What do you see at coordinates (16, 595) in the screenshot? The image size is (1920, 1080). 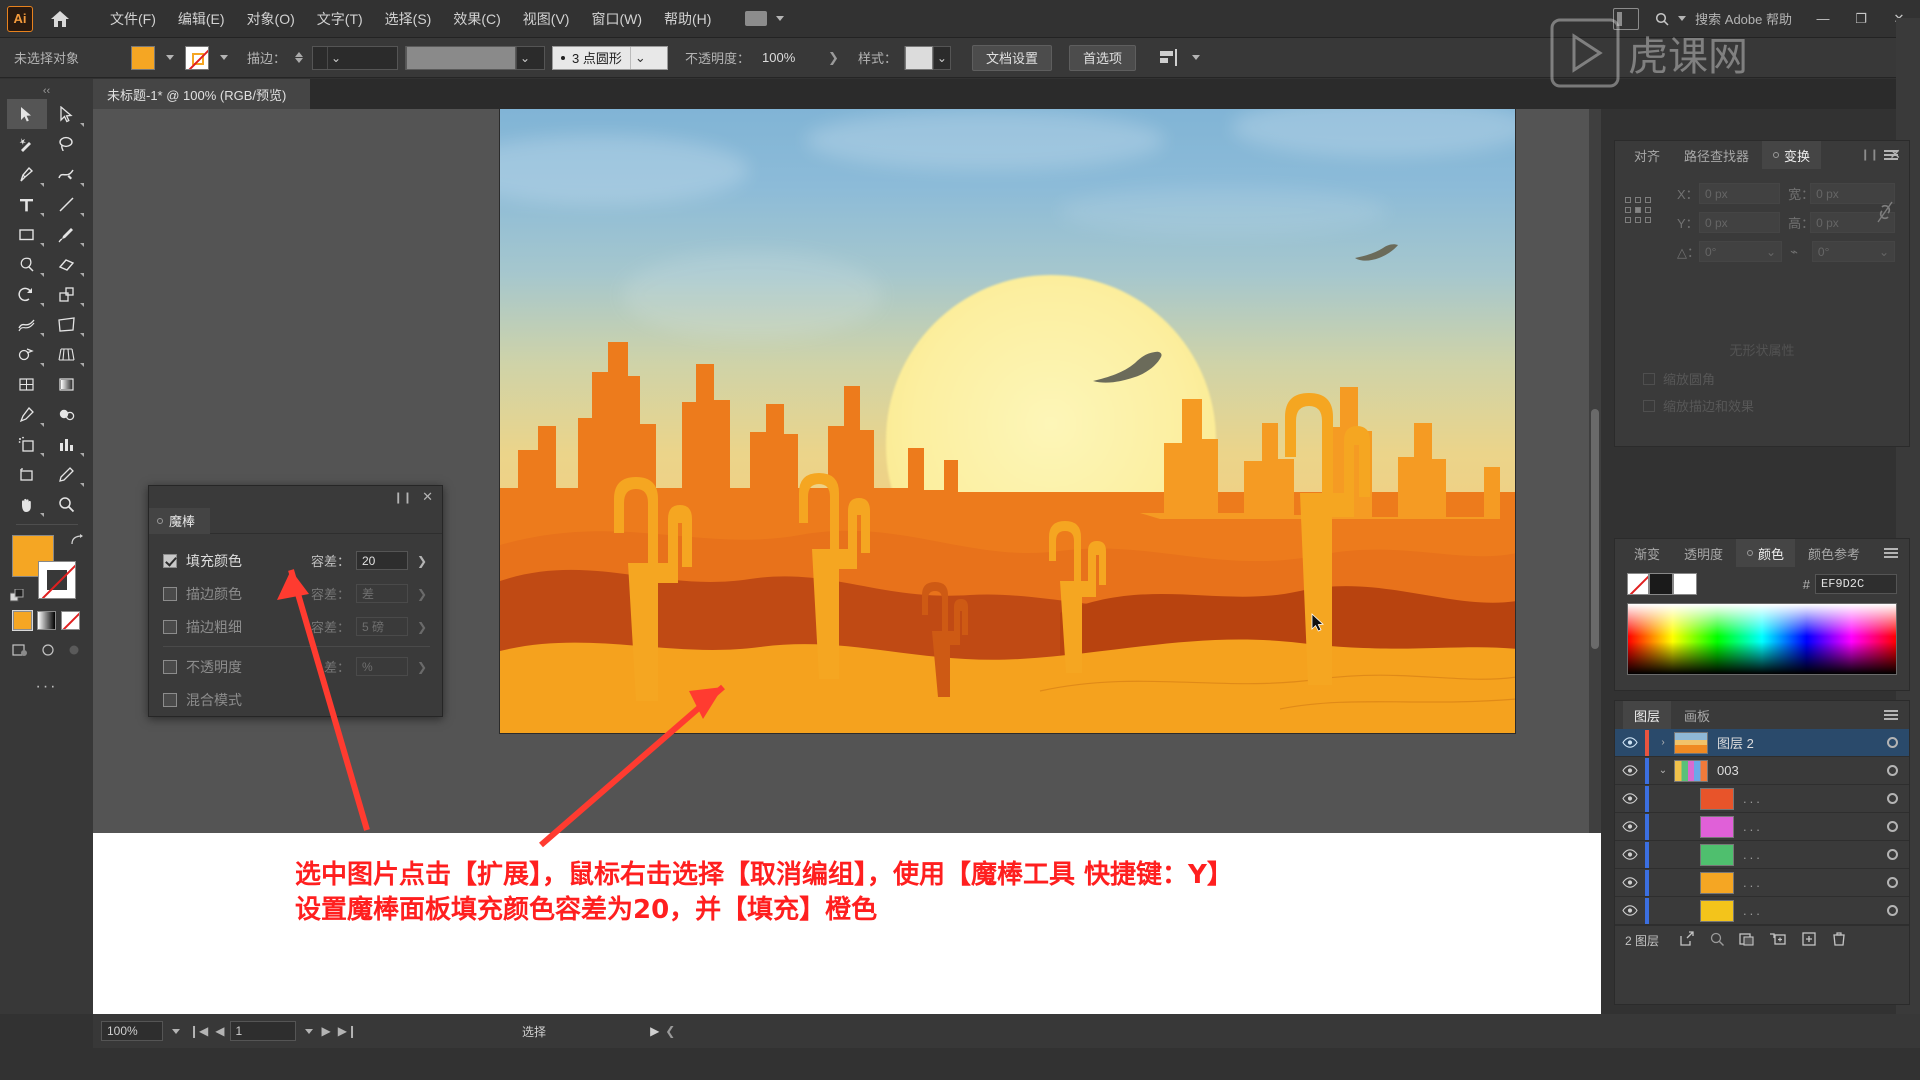 I see `default-fill-stroke-icon` at bounding box center [16, 595].